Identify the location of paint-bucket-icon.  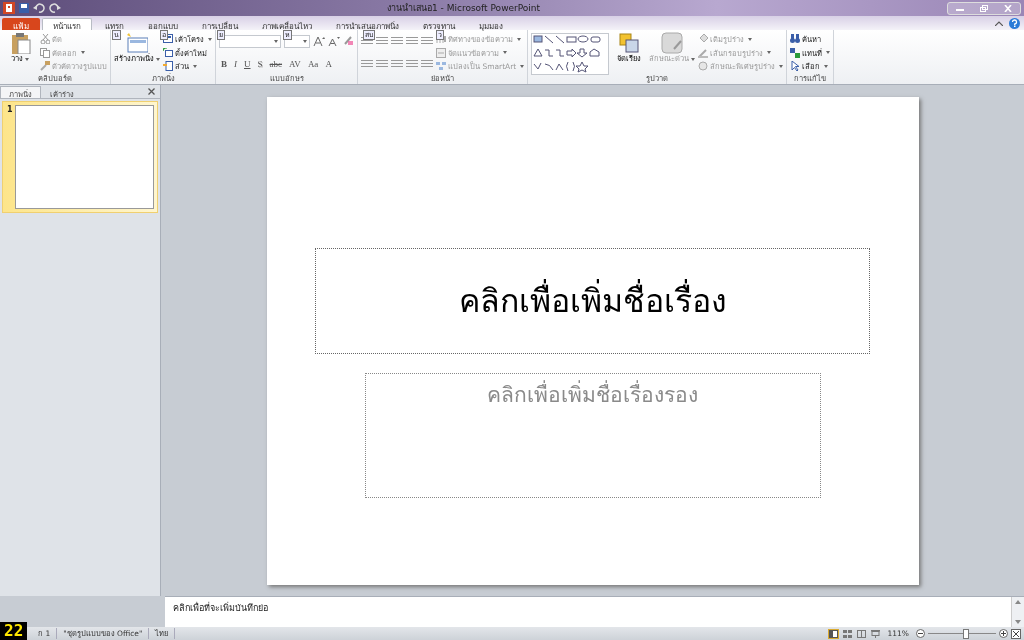
(703, 39).